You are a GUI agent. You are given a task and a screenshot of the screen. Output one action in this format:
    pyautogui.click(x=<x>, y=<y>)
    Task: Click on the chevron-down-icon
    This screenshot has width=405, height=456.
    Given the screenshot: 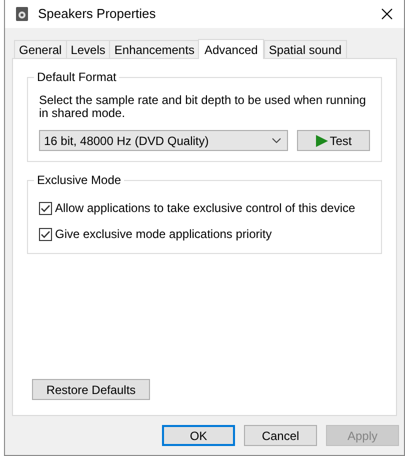 What is the action you would take?
    pyautogui.click(x=277, y=140)
    